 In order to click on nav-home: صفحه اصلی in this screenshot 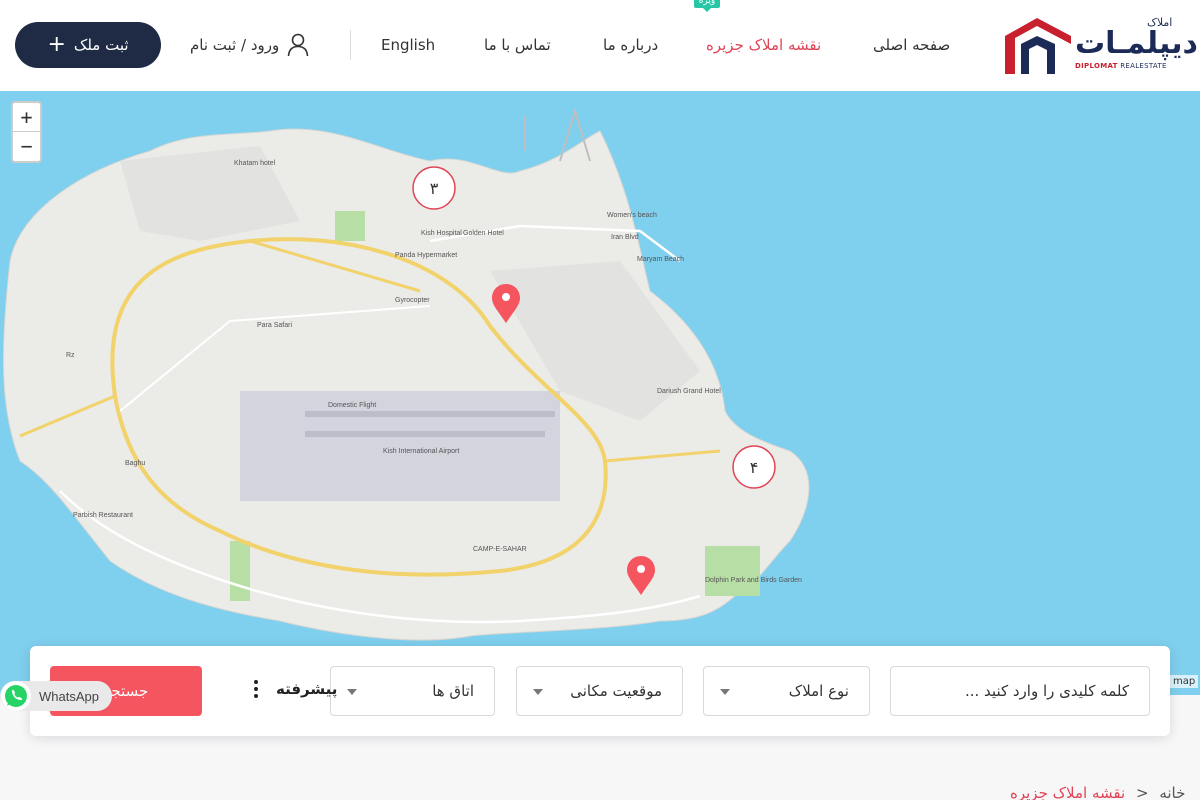, I will do `click(911, 45)`.